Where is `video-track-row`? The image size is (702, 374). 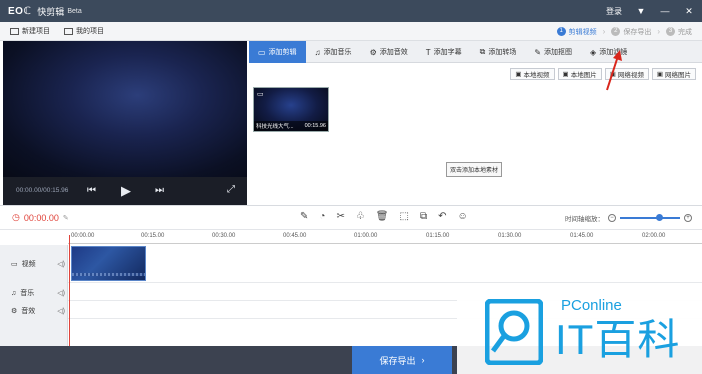 video-track-row is located at coordinates (385, 264).